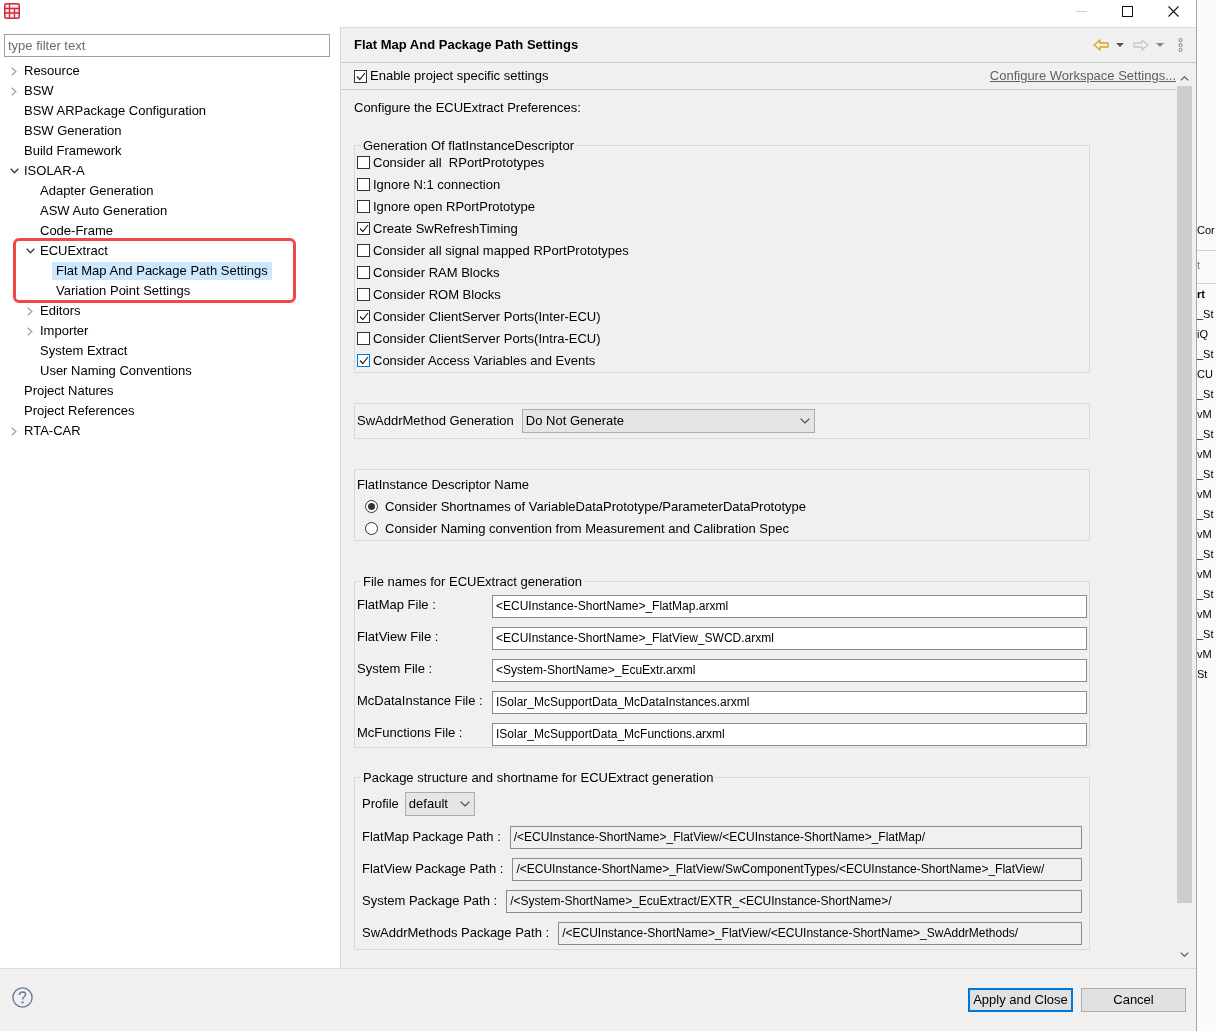 This screenshot has width=1216, height=1031. Describe the element at coordinates (1173, 11) in the screenshot. I see `close-icon` at that location.